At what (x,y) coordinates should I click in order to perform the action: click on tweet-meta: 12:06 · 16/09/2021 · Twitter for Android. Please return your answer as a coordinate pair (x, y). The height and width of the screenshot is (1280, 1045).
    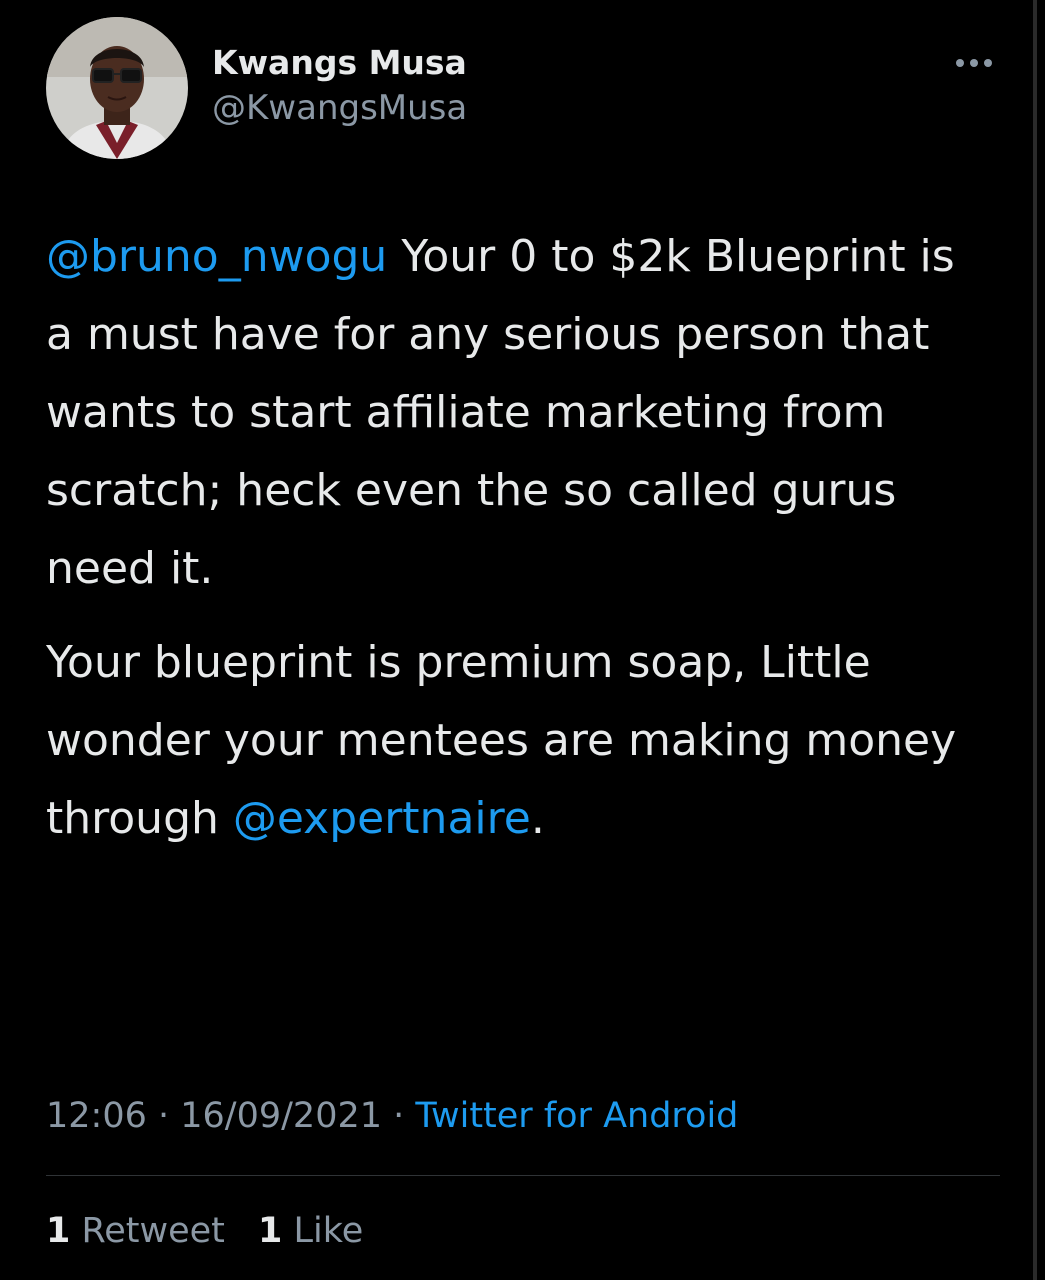
    Looking at the image, I should click on (392, 1116).